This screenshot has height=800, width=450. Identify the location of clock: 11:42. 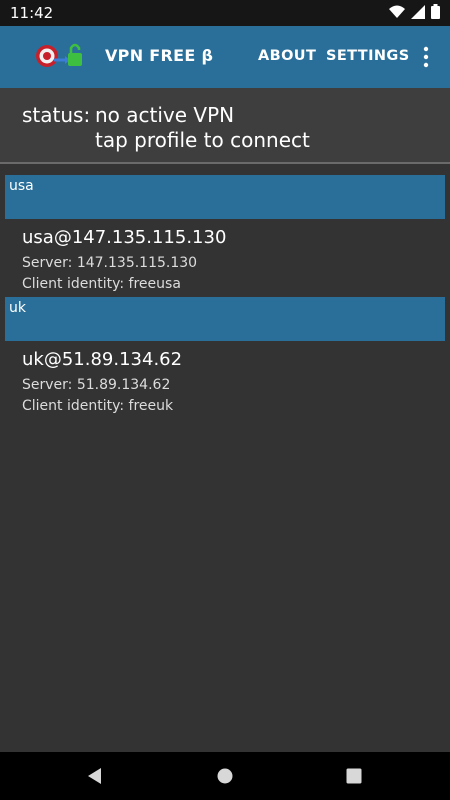
(32, 13).